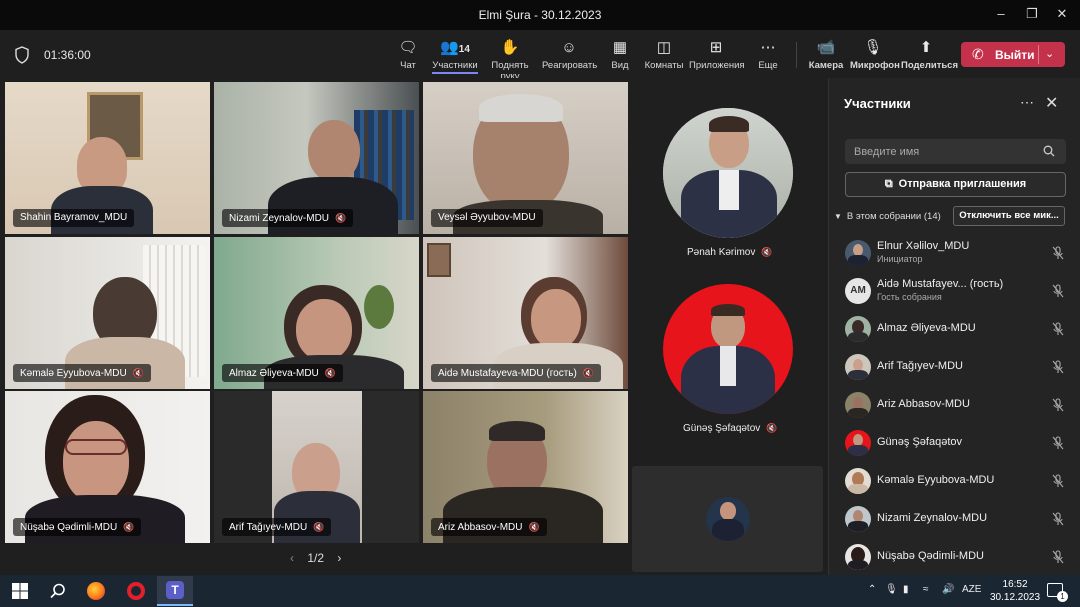 The width and height of the screenshot is (1080, 607). I want to click on minimize-icon: –, so click(1001, 14).